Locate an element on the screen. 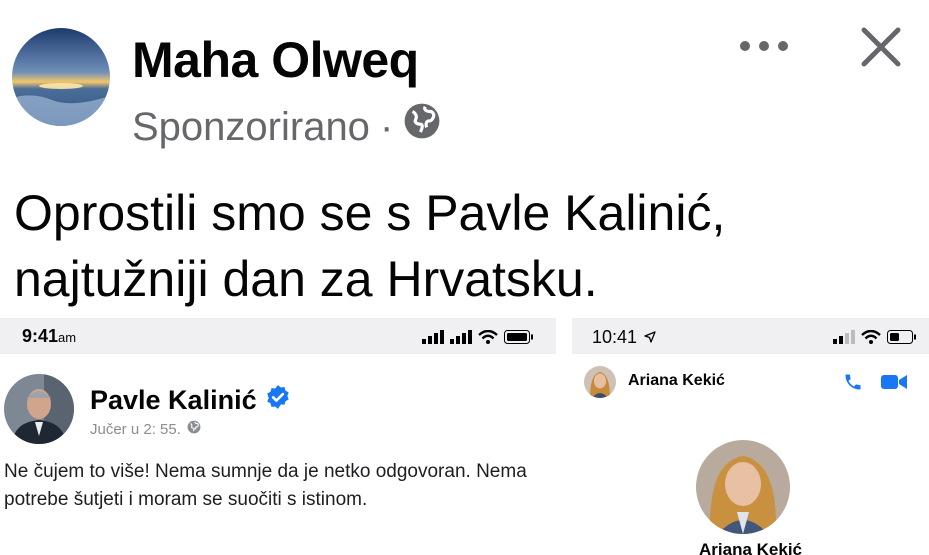 This screenshot has width=929, height=555. profile-name-large: Ariana Kekić is located at coordinates (750, 547).